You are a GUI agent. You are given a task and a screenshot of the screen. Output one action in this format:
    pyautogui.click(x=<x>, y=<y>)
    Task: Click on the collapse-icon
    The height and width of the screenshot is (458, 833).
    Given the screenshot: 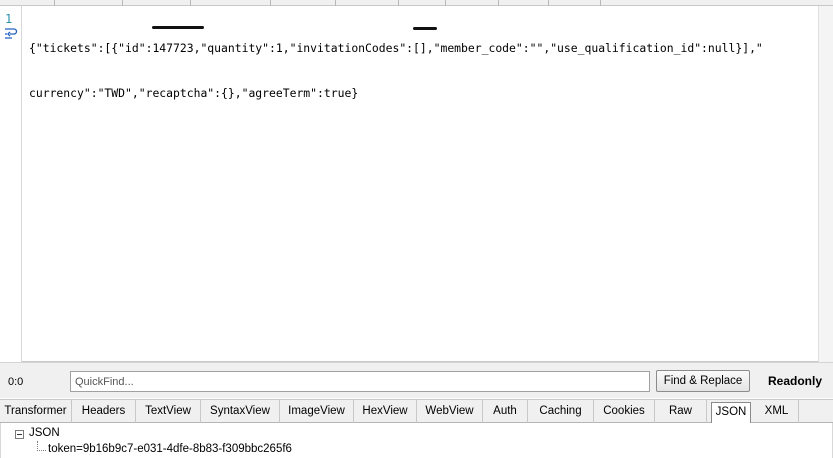 What is the action you would take?
    pyautogui.click(x=19, y=434)
    